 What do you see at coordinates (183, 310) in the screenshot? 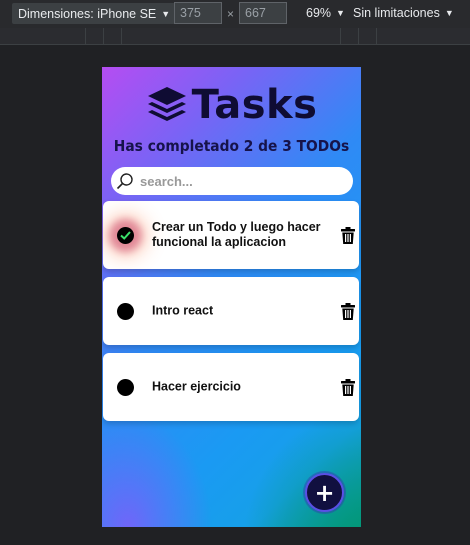
I see `todo-text: Intro react` at bounding box center [183, 310].